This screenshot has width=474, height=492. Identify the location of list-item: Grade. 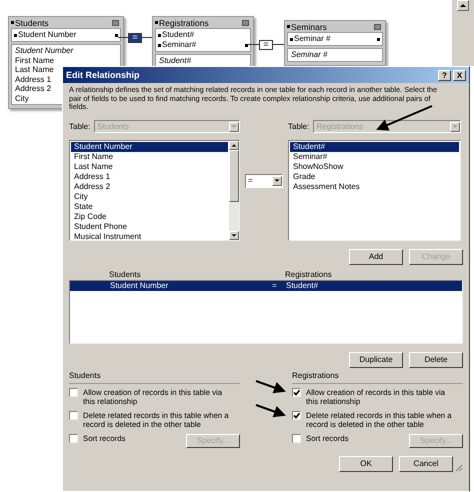
(374, 177).